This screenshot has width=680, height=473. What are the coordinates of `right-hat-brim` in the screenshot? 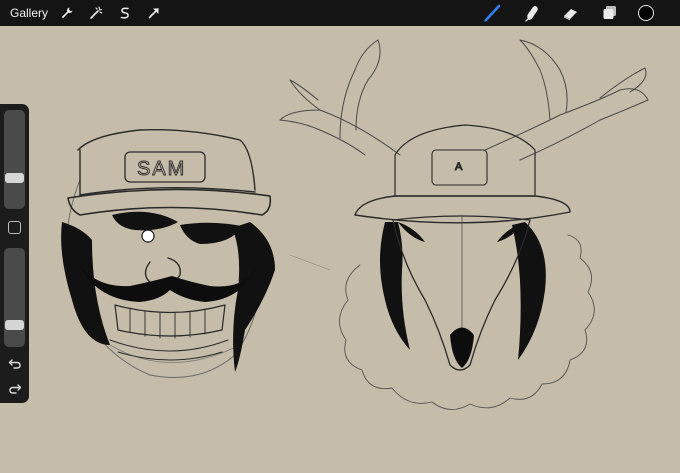 It's located at (462, 209).